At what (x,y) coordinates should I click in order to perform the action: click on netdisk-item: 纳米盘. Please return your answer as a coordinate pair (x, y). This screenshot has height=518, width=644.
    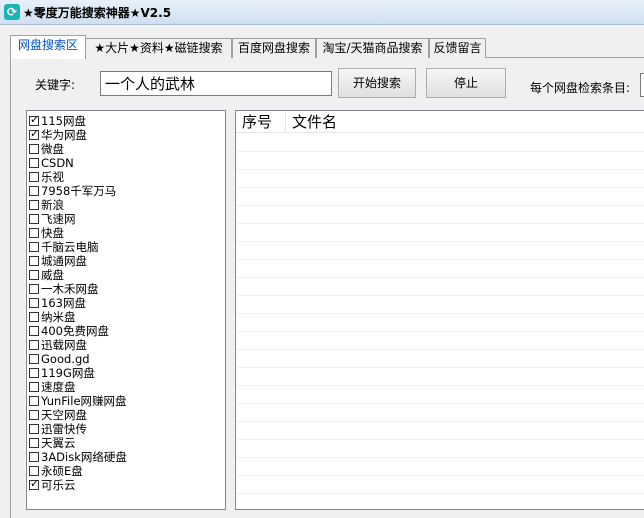
    Looking at the image, I should click on (52, 317).